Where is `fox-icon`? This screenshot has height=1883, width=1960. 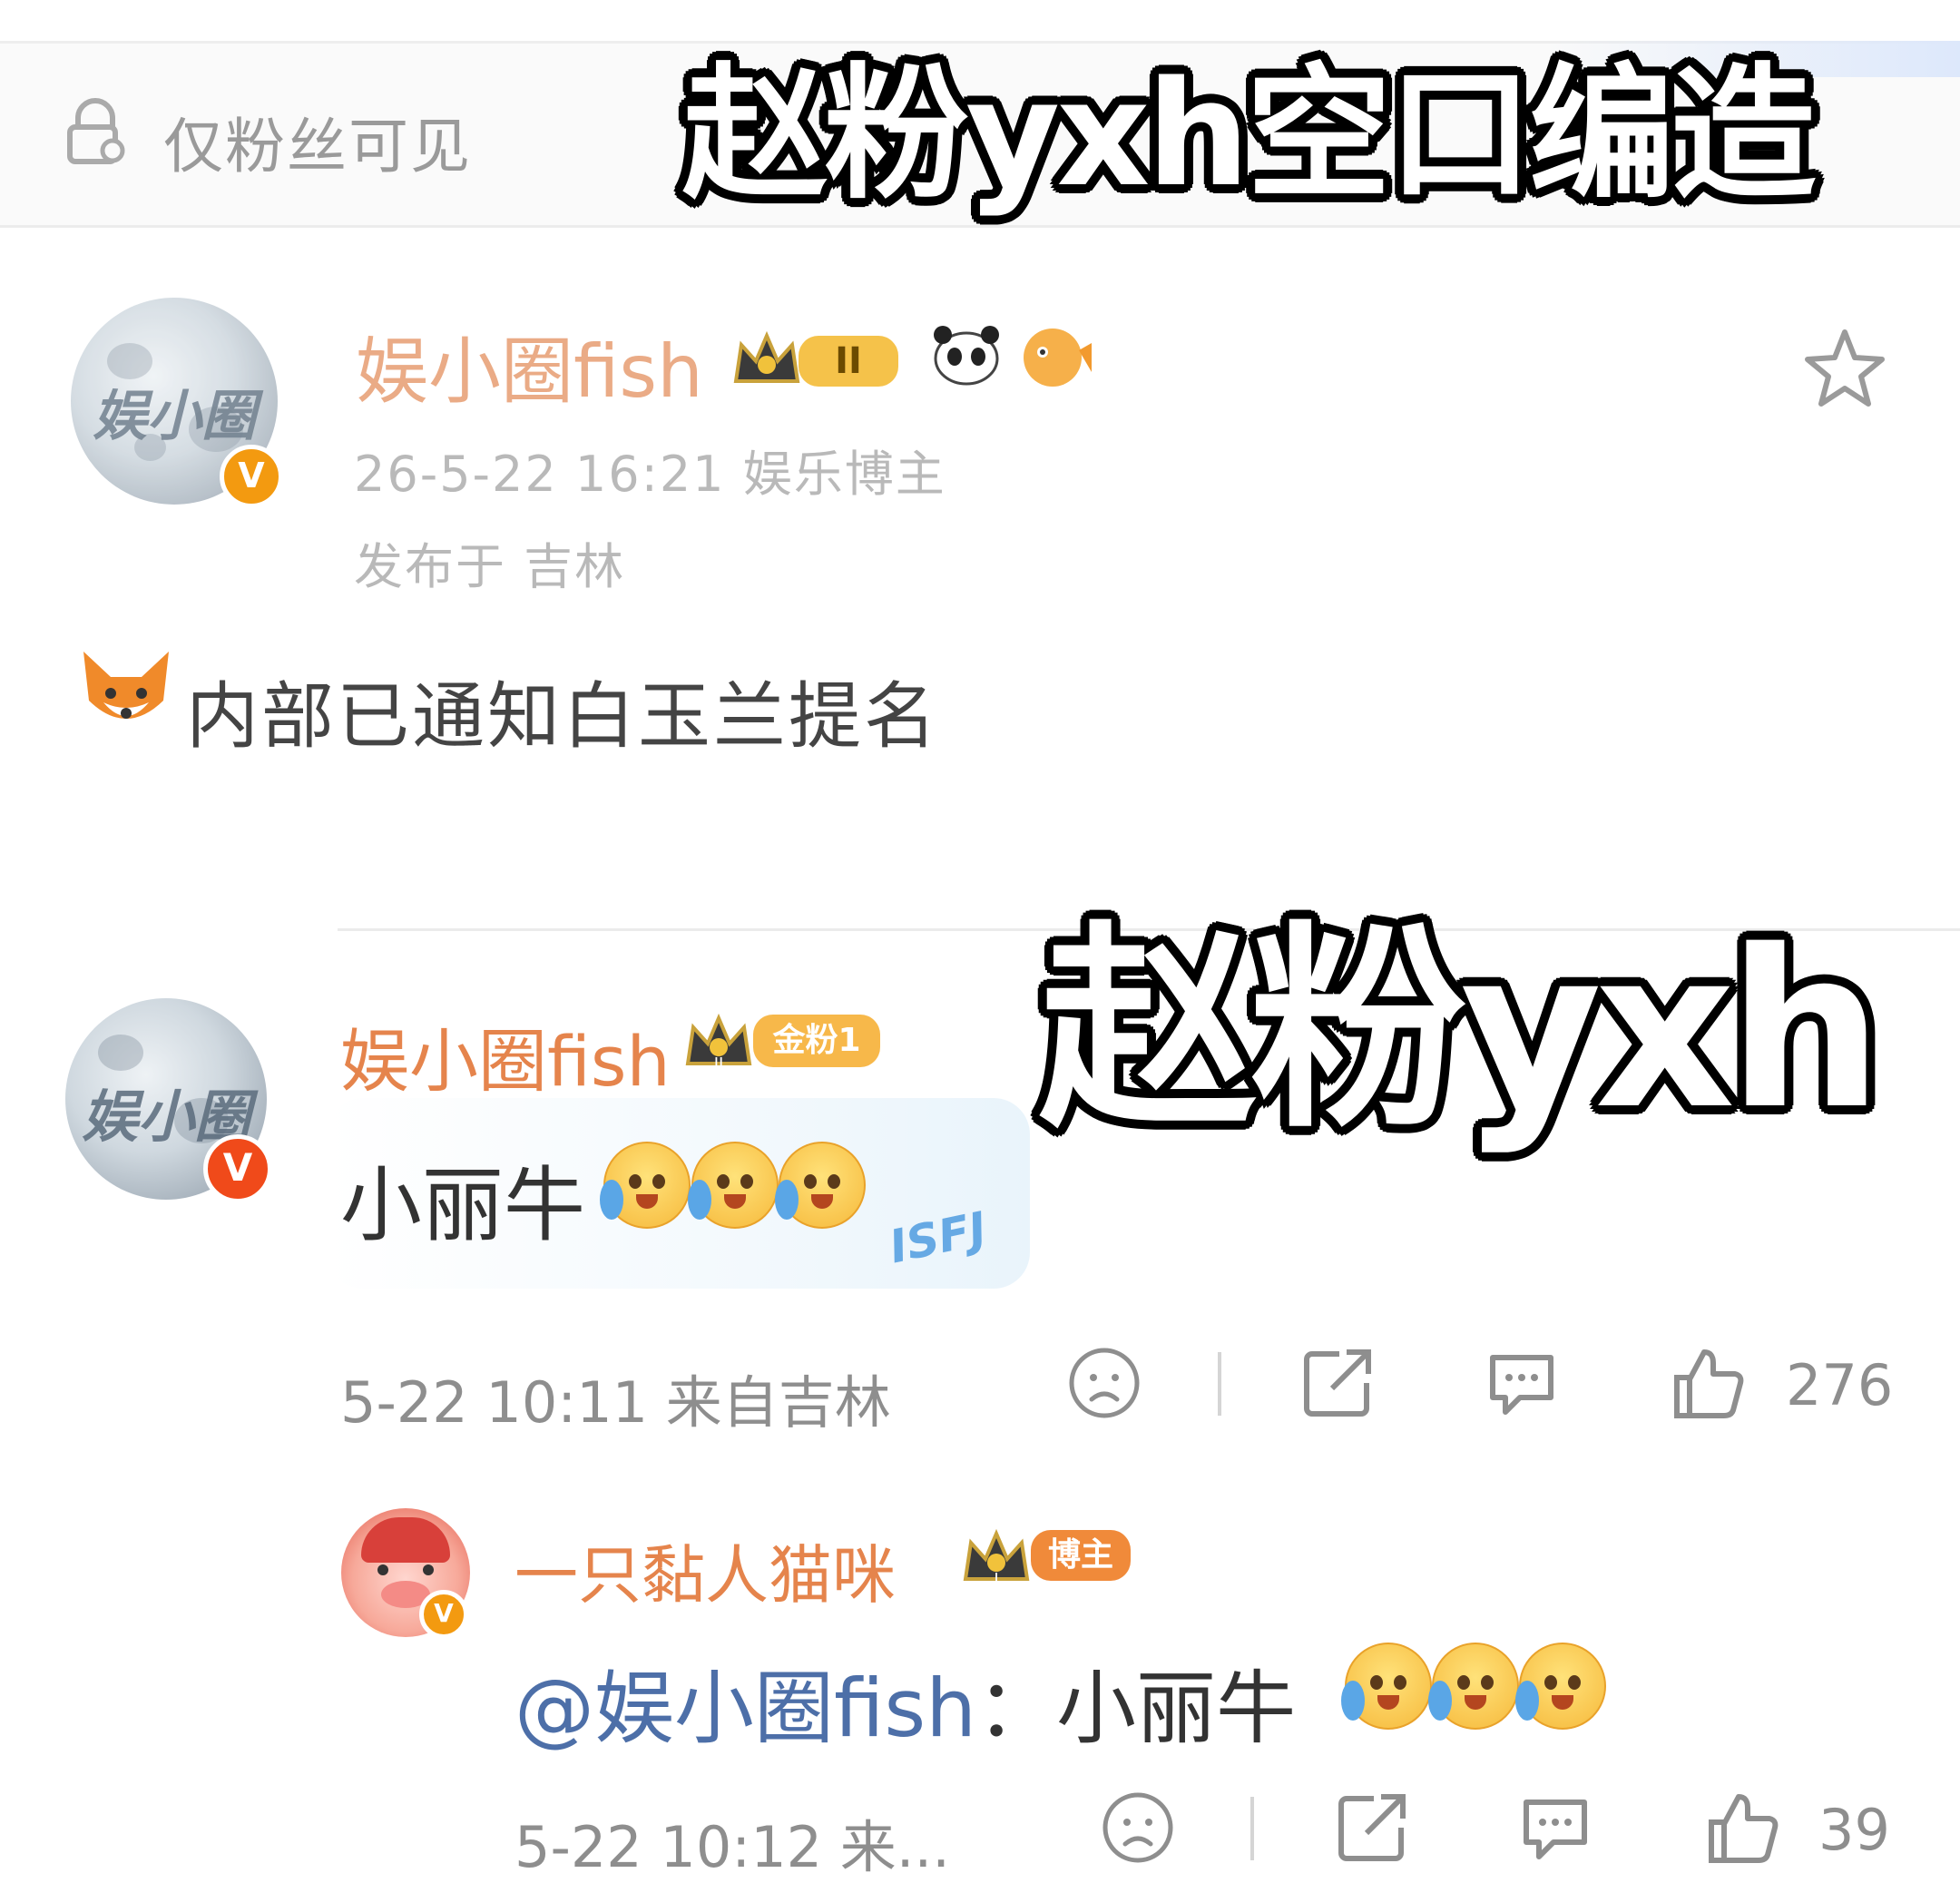 fox-icon is located at coordinates (126, 685).